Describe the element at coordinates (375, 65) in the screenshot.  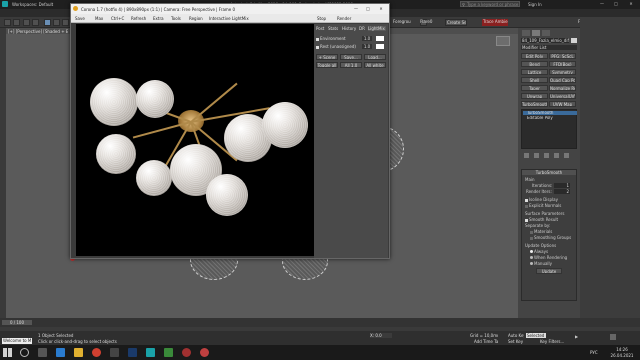
I see `all-white-button: All white` at that location.